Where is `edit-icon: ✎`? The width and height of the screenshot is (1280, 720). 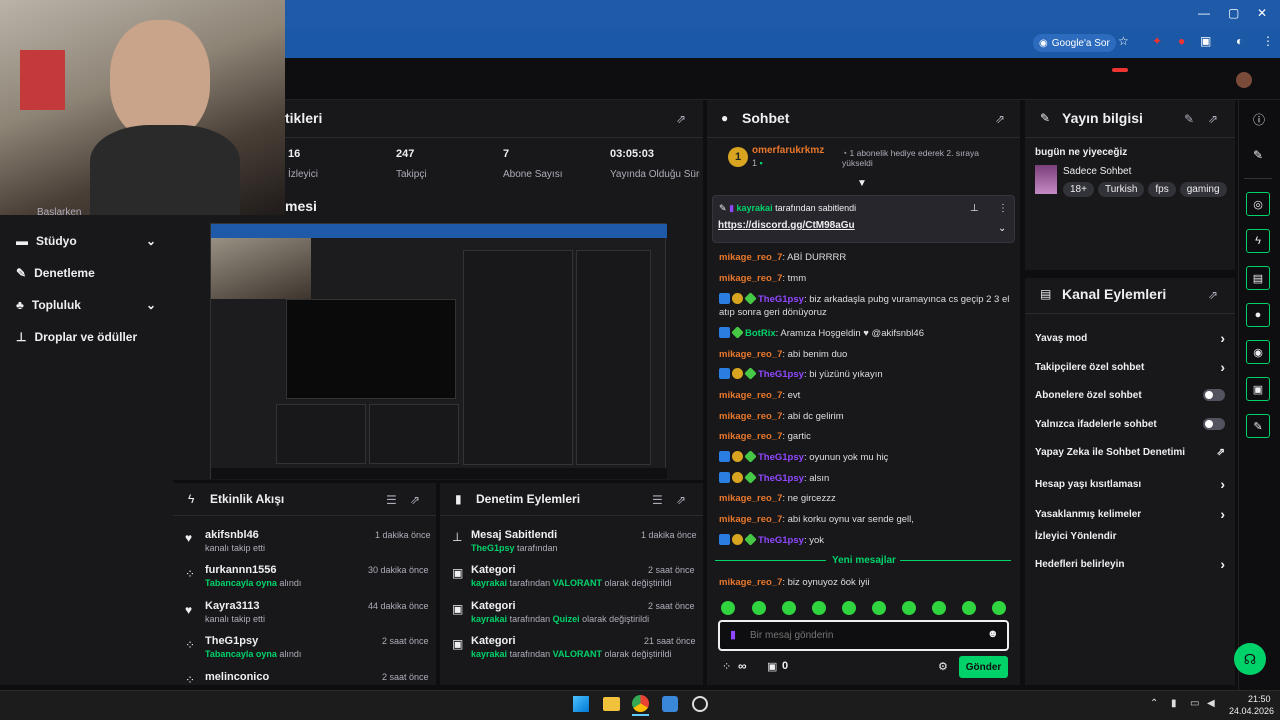
edit-icon: ✎ is located at coordinates (1189, 119).